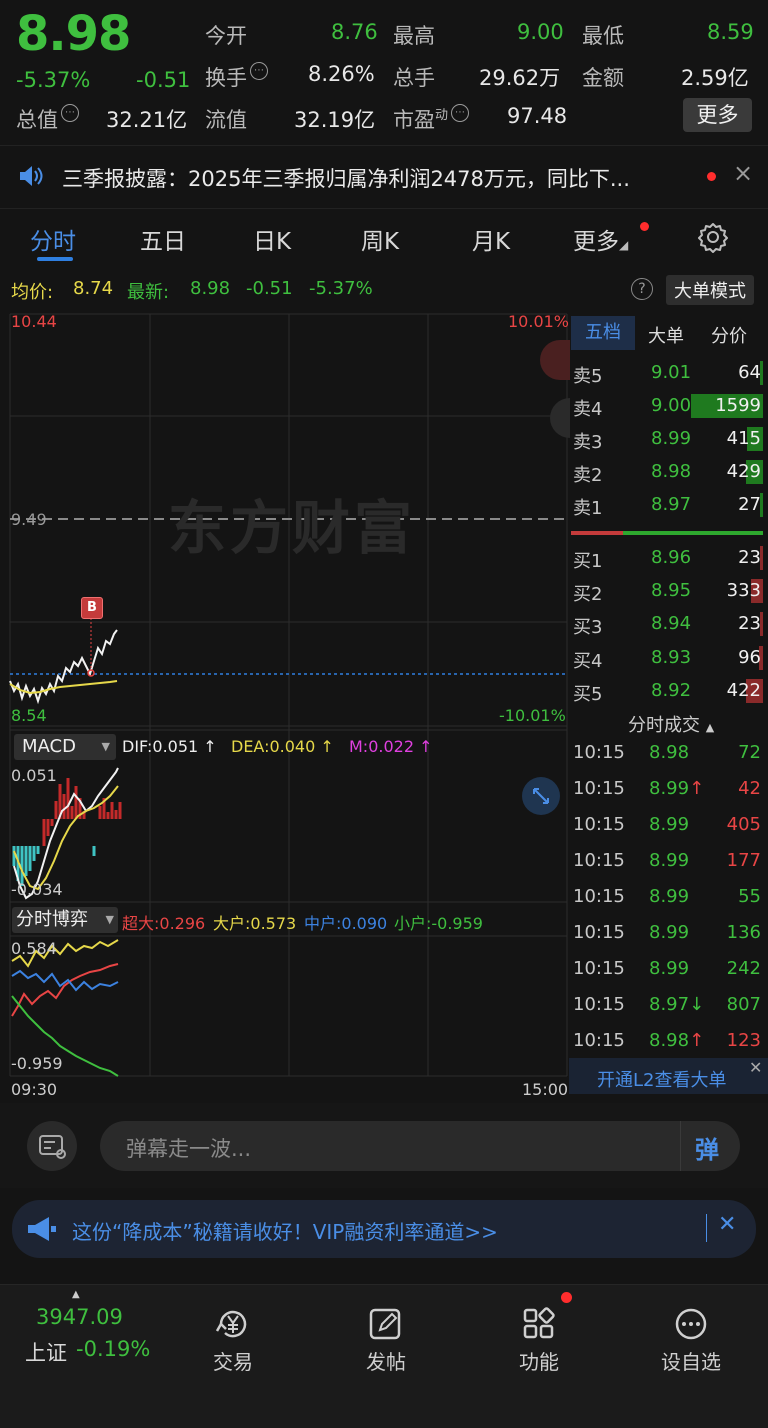 This screenshot has height=1428, width=768. What do you see at coordinates (386, 1341) in the screenshot?
I see `nav-post: 发帖` at bounding box center [386, 1341].